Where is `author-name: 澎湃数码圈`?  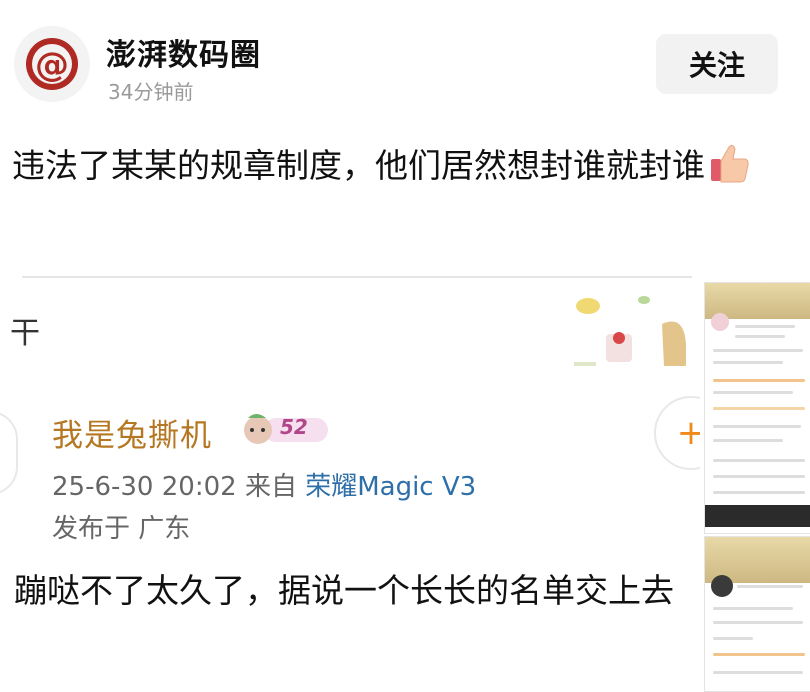
author-name: 澎湃数码圈 is located at coordinates (183, 52).